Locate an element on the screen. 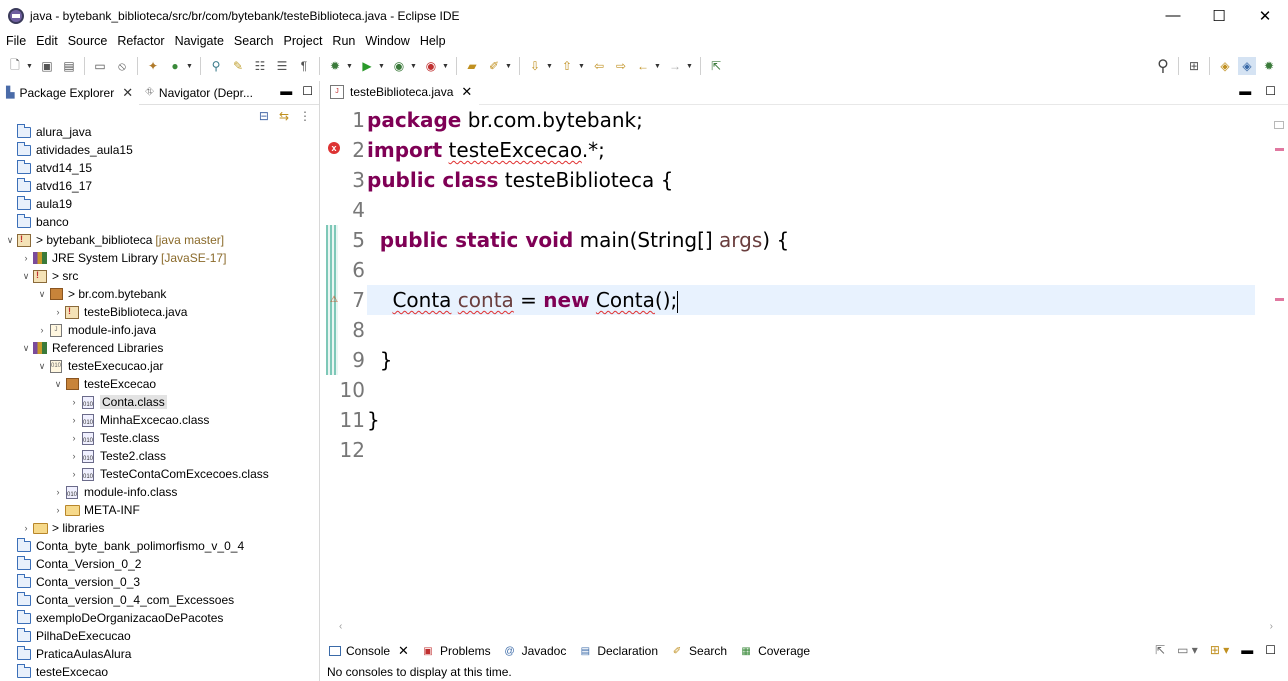 The width and height of the screenshot is (1288, 681). pin-editor-icon: ⇱ is located at coordinates (716, 66).